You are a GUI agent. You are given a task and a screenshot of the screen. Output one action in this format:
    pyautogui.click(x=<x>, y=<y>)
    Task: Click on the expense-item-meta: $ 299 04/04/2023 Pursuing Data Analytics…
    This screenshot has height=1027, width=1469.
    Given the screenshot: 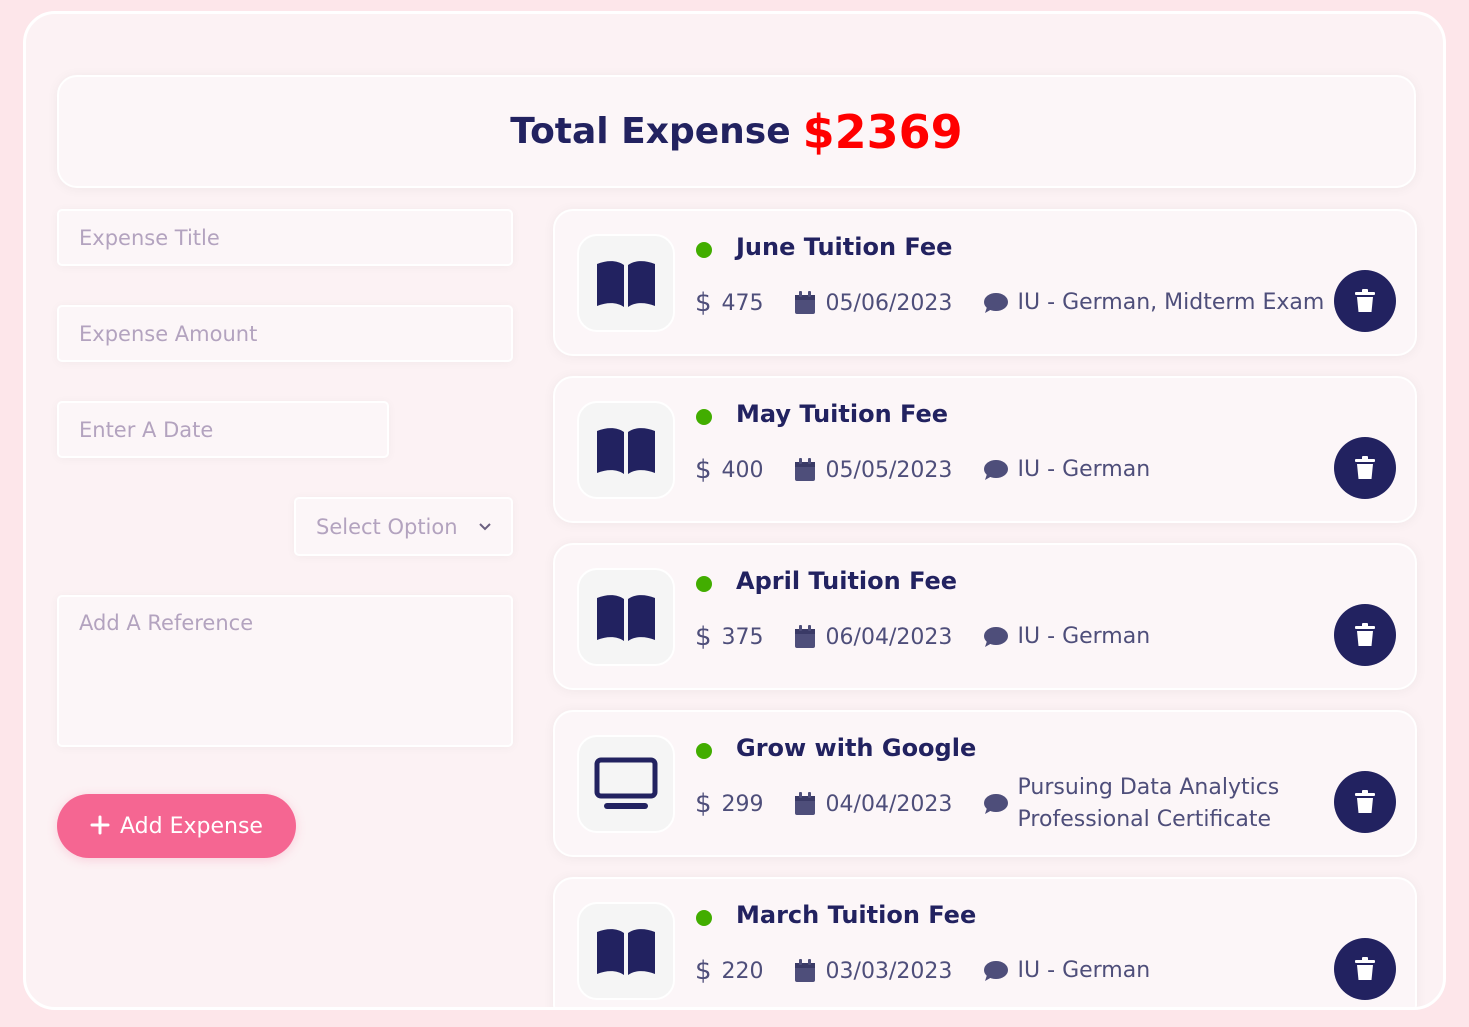 What is the action you would take?
    pyautogui.click(x=1006, y=803)
    